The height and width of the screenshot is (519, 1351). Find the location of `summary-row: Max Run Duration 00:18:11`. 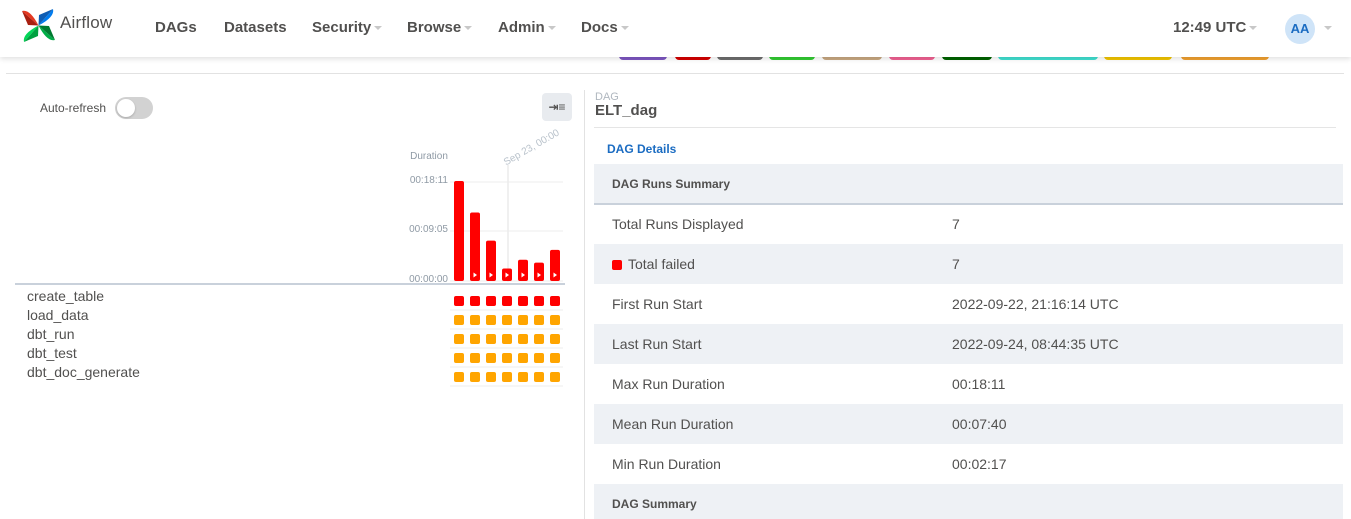

summary-row: Max Run Duration 00:18:11 is located at coordinates (968, 384).